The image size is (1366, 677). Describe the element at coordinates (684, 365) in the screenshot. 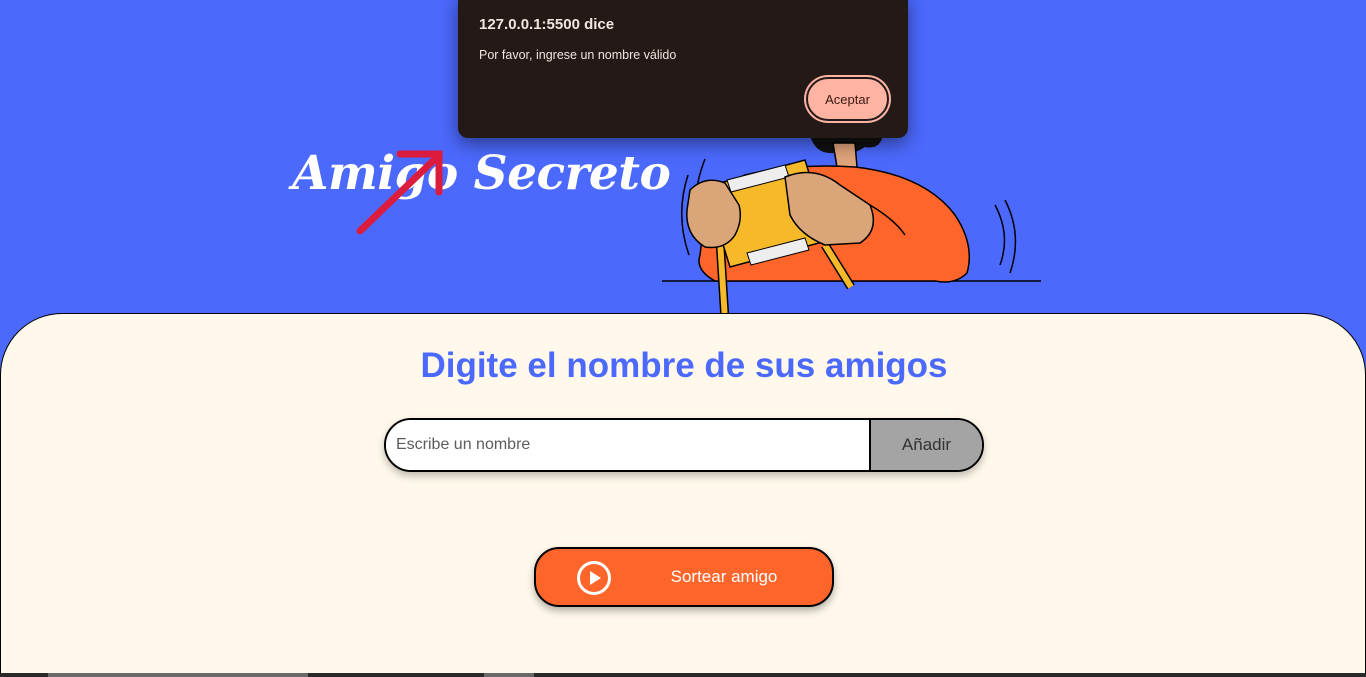

I see `main-heading: Digite el nombre de sus amigos` at that location.